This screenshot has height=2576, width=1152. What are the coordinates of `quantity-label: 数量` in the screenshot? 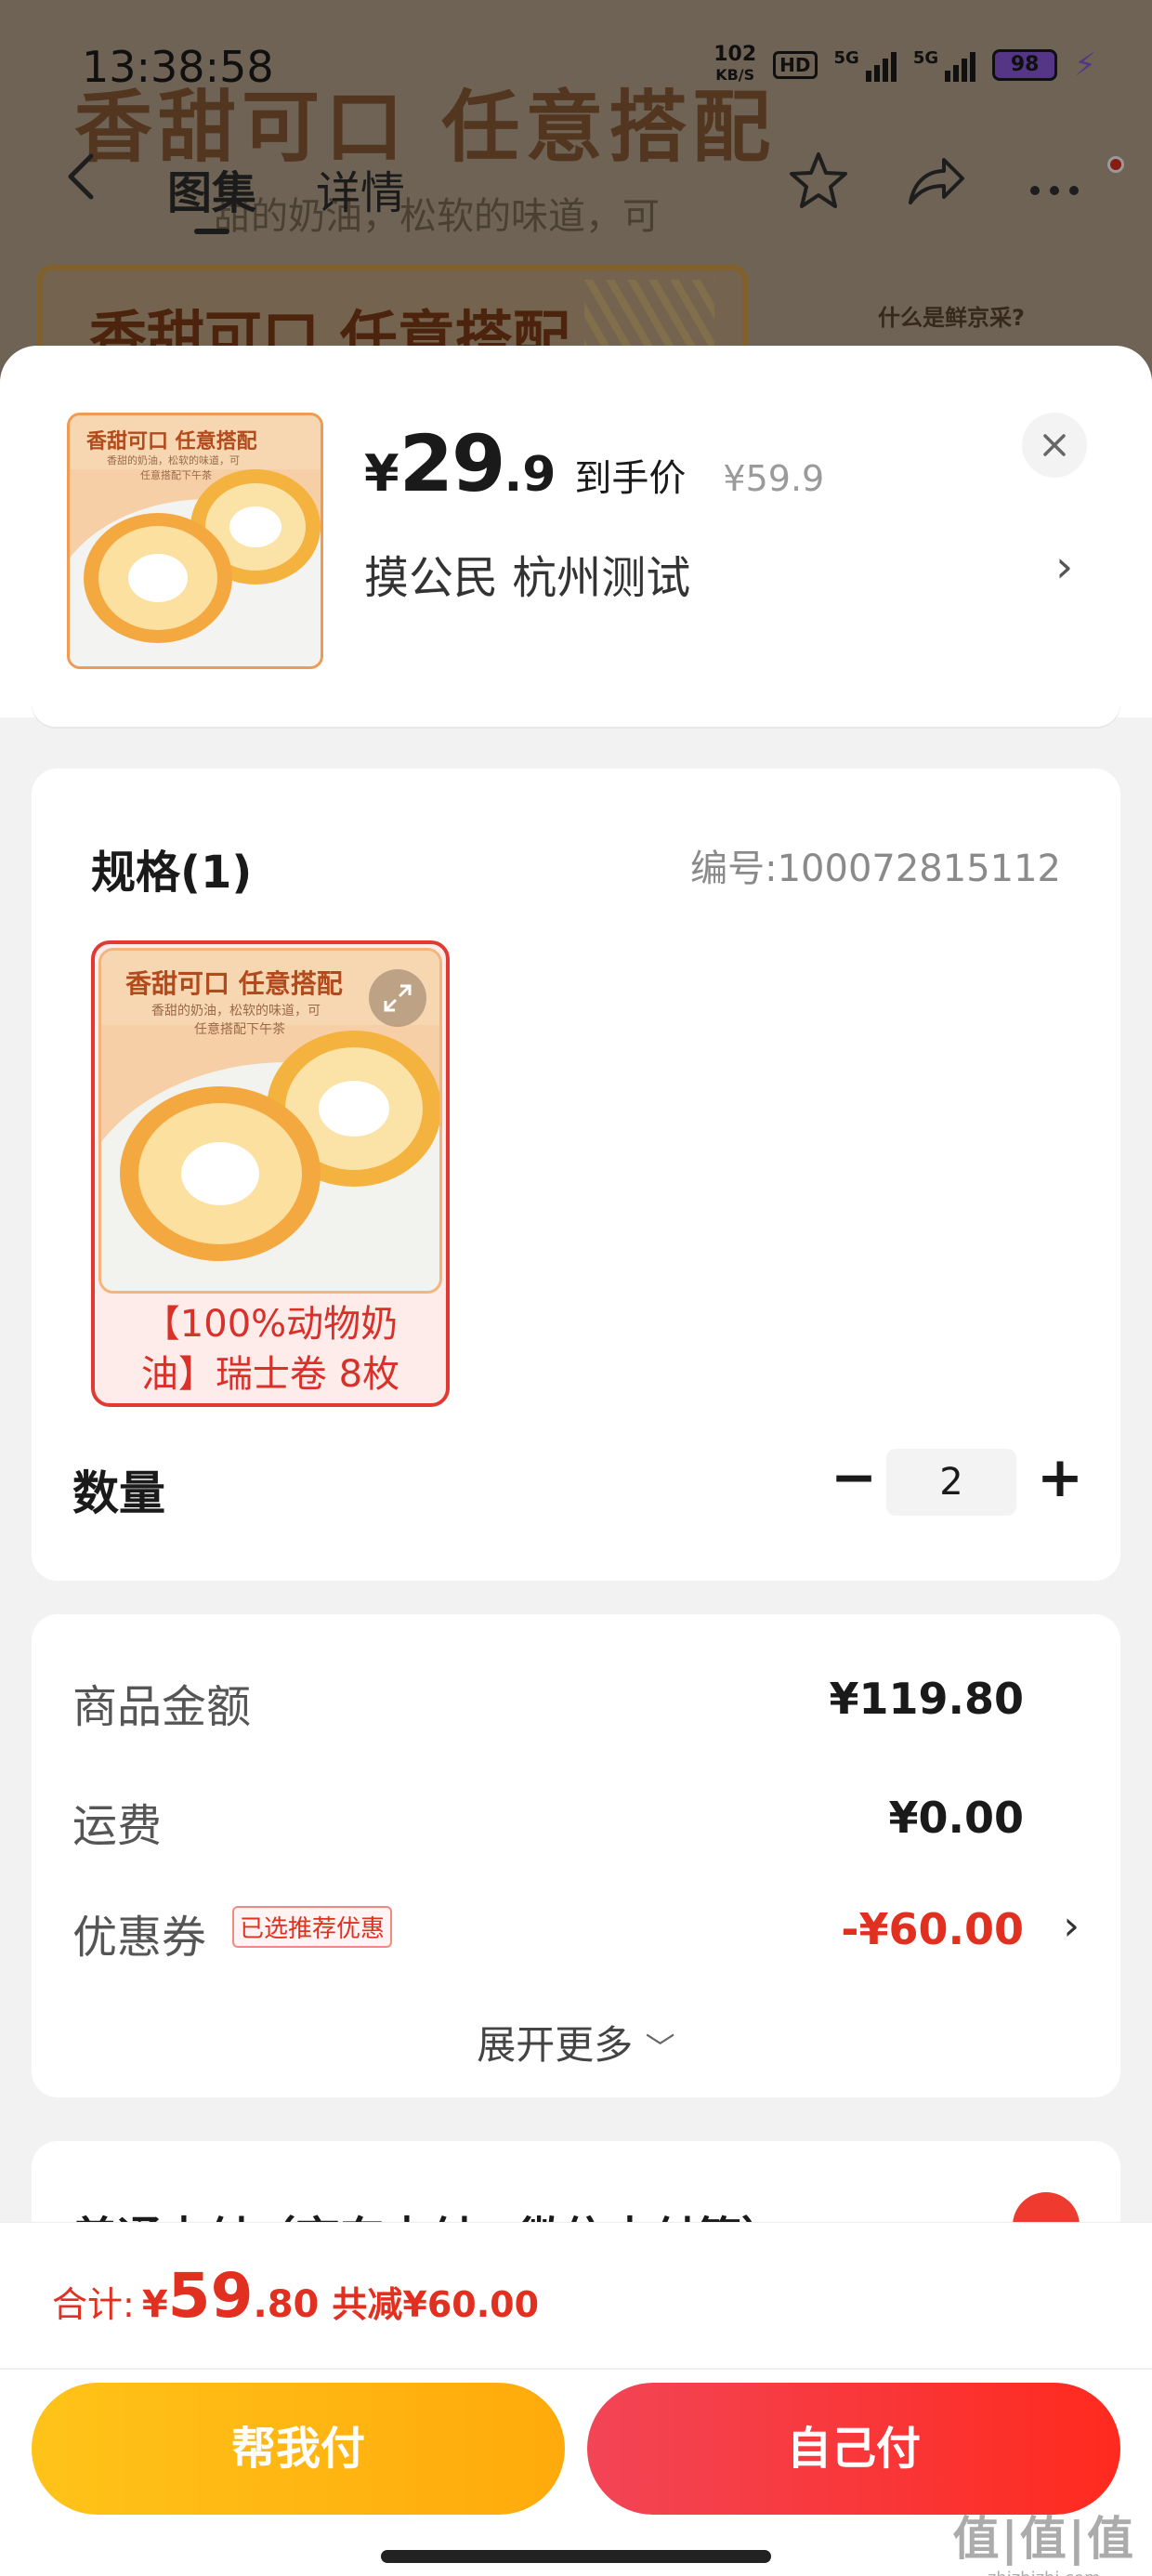 It's located at (118, 1493).